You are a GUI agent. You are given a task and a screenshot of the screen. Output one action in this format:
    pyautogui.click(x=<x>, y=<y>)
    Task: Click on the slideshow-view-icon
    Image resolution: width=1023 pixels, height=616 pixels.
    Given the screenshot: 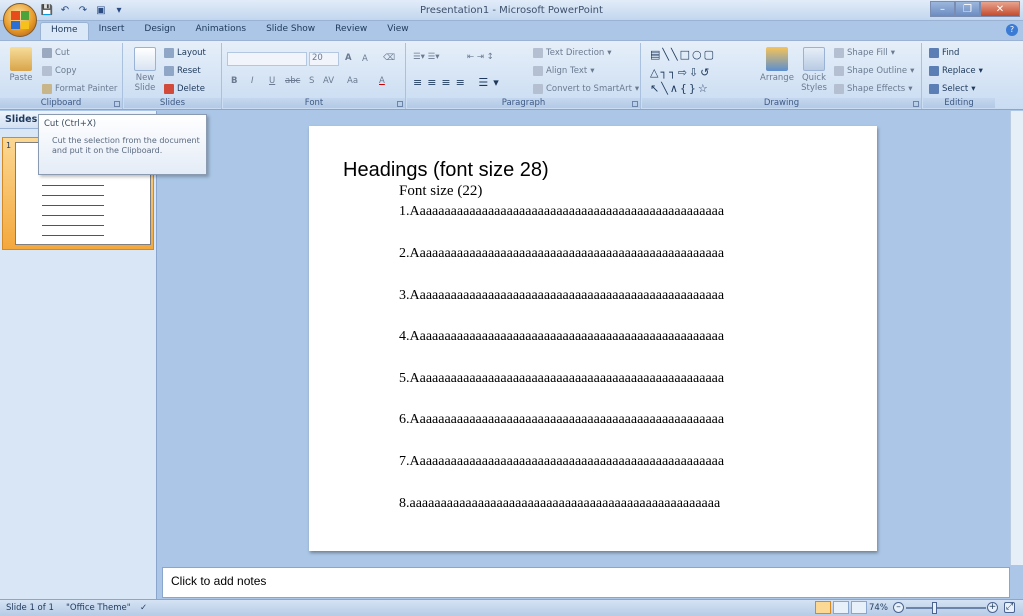 What is the action you would take?
    pyautogui.click(x=859, y=607)
    